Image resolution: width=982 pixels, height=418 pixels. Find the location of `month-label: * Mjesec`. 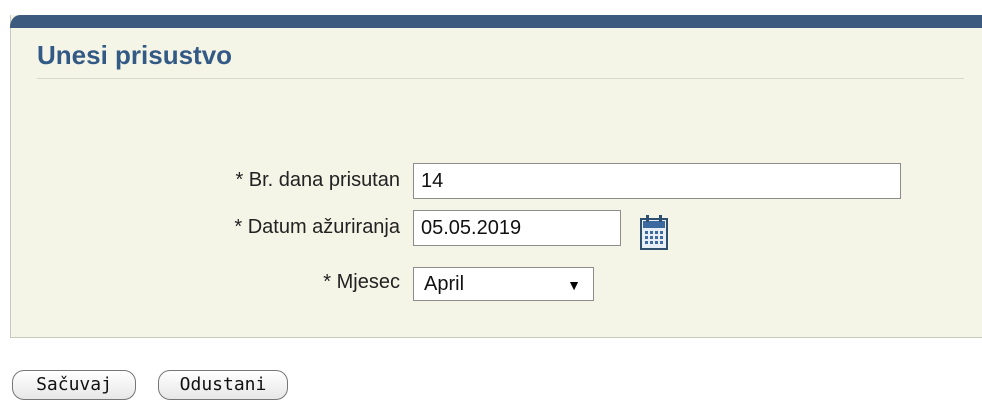

month-label: * Mjesec is located at coordinates (361, 282).